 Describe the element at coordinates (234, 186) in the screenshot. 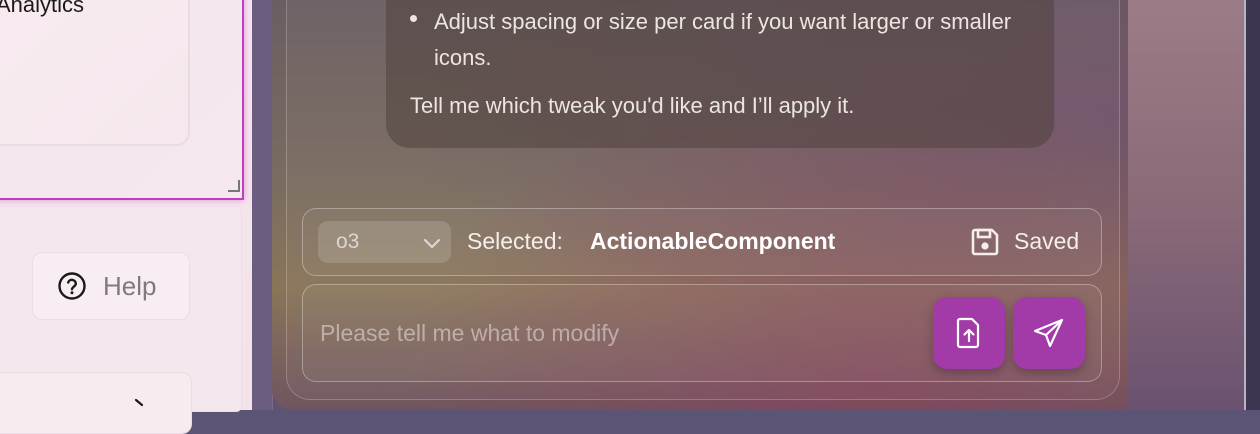

I see `resize-handle` at that location.